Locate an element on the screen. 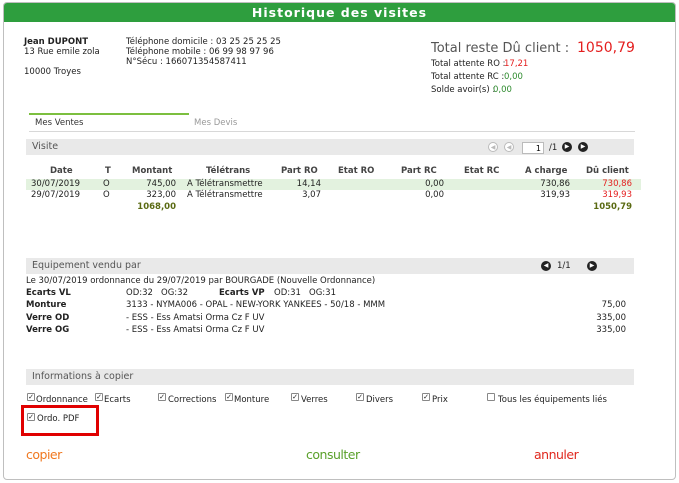  total-rc-label: Total attente RC : is located at coordinates (468, 77).